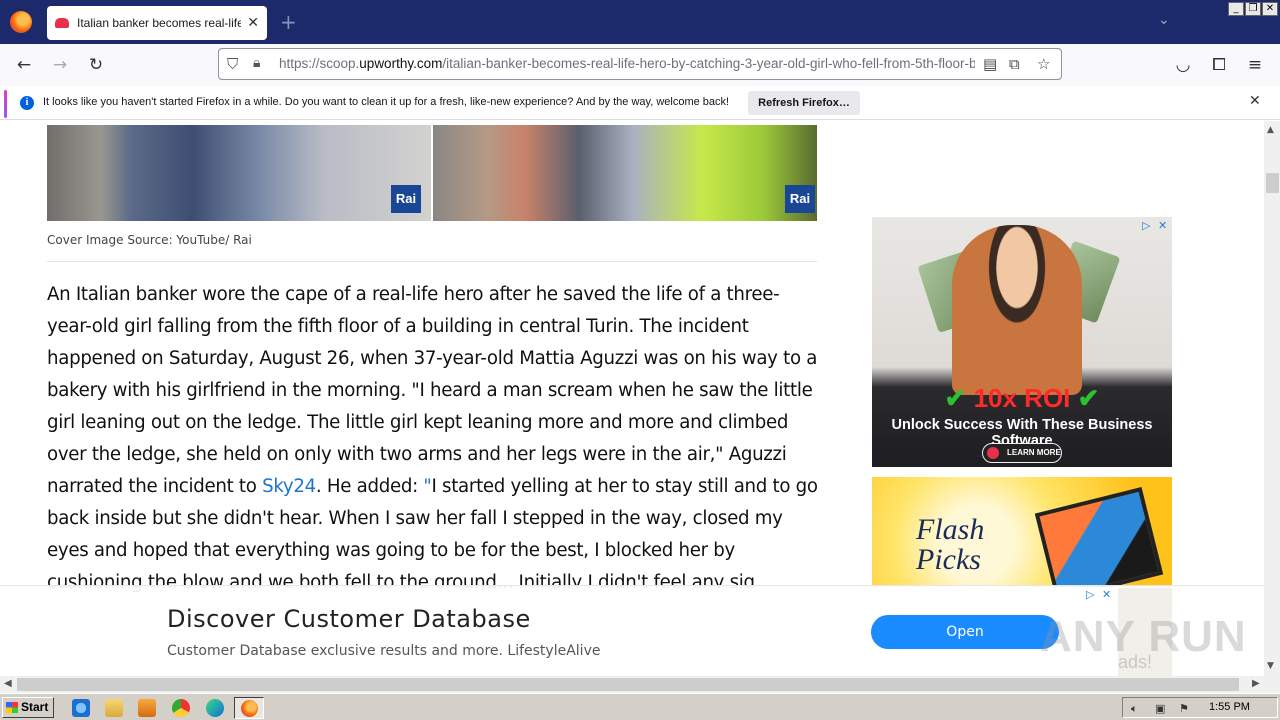  Describe the element at coordinates (1183, 65) in the screenshot. I see `pocket-icon: ◡` at that location.